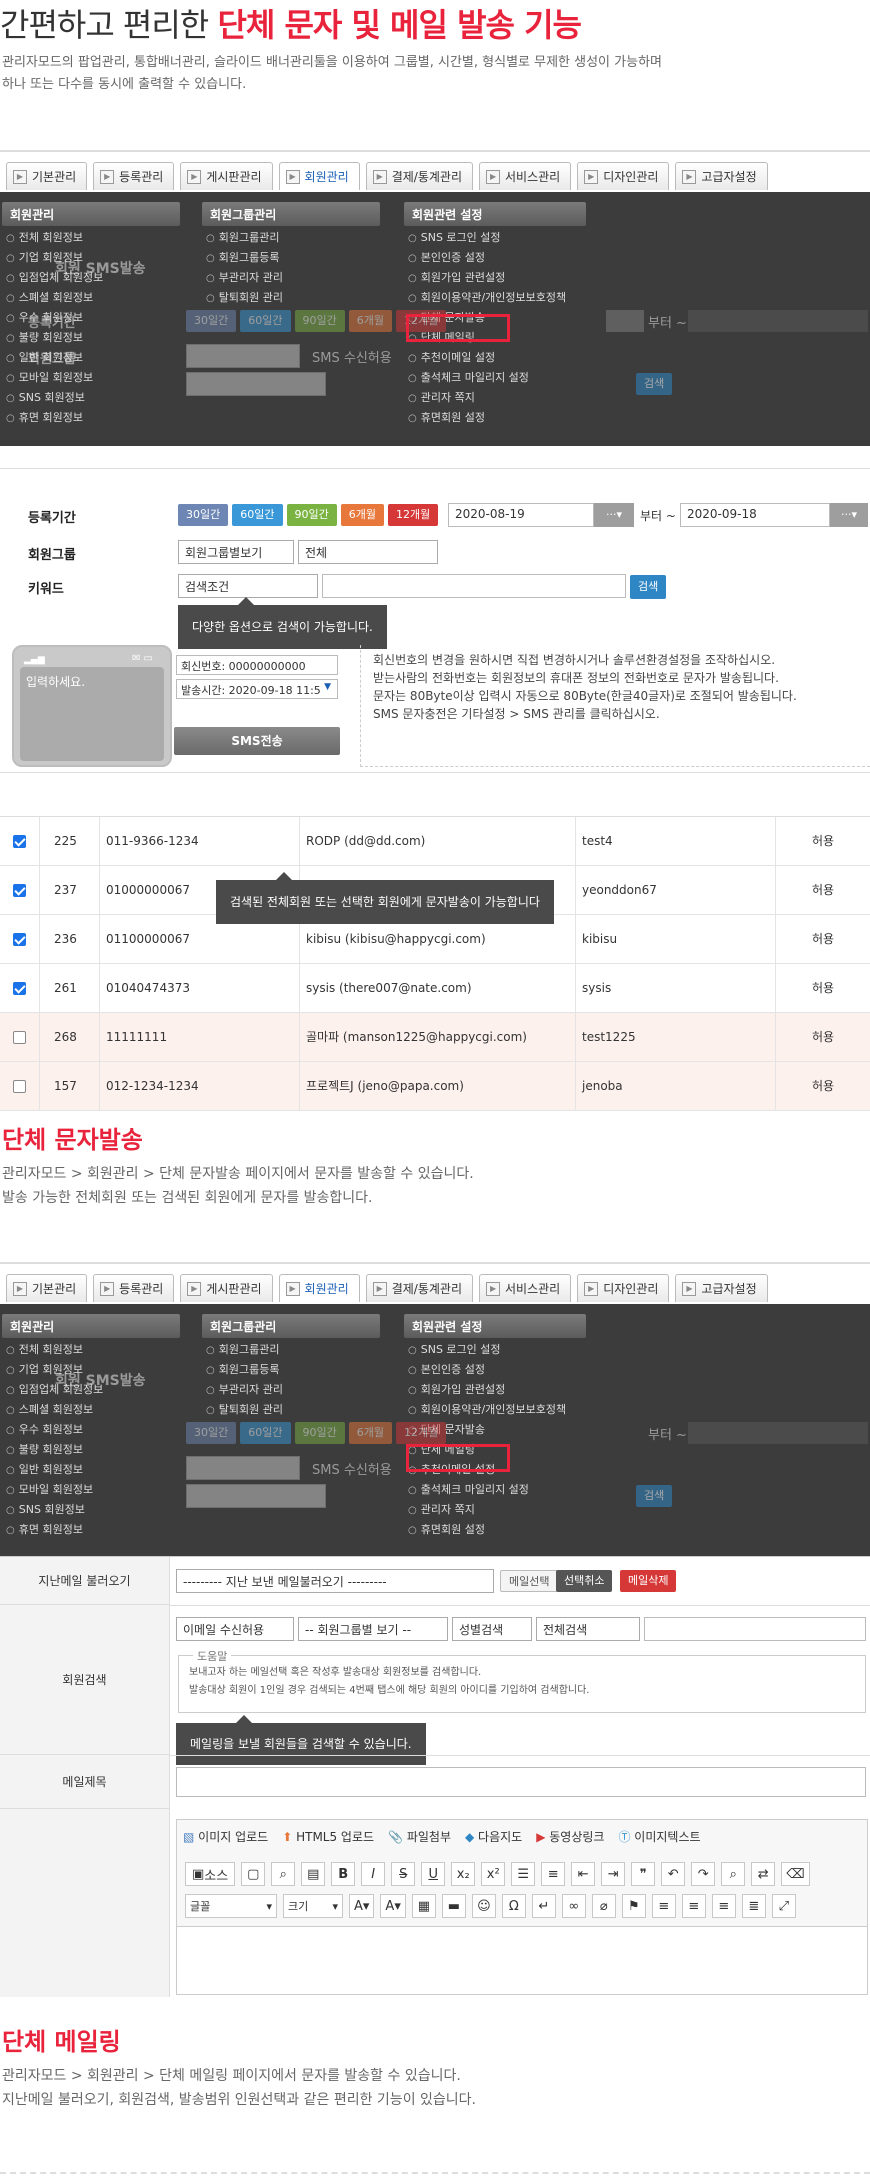  What do you see at coordinates (763, 1874) in the screenshot?
I see `replace-icon: ⇄` at bounding box center [763, 1874].